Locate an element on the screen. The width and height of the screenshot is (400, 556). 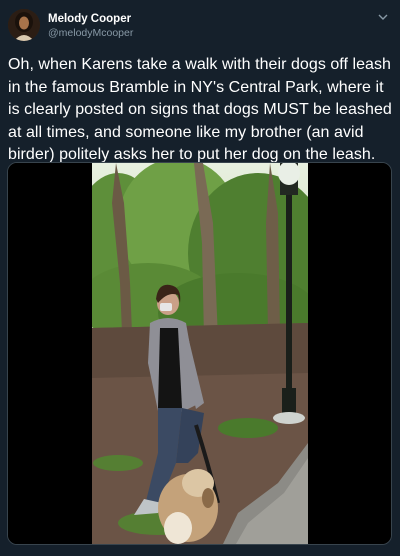
tweet-header: Melody Cooper @melodyMcooper is located at coordinates (200, 29).